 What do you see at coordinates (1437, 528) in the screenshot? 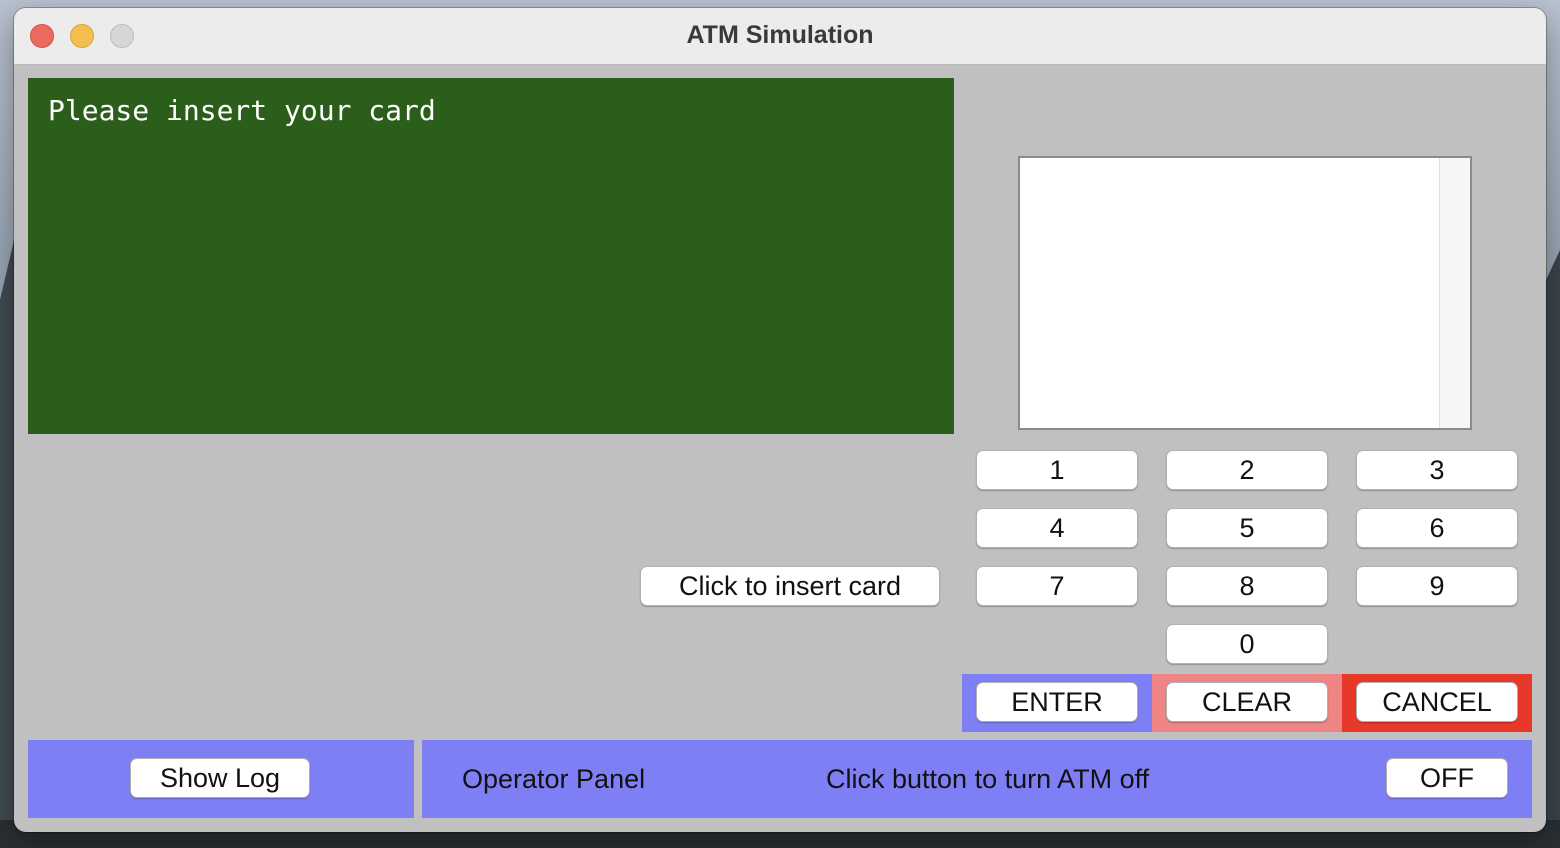
I see `keypad-key-6: 6` at bounding box center [1437, 528].